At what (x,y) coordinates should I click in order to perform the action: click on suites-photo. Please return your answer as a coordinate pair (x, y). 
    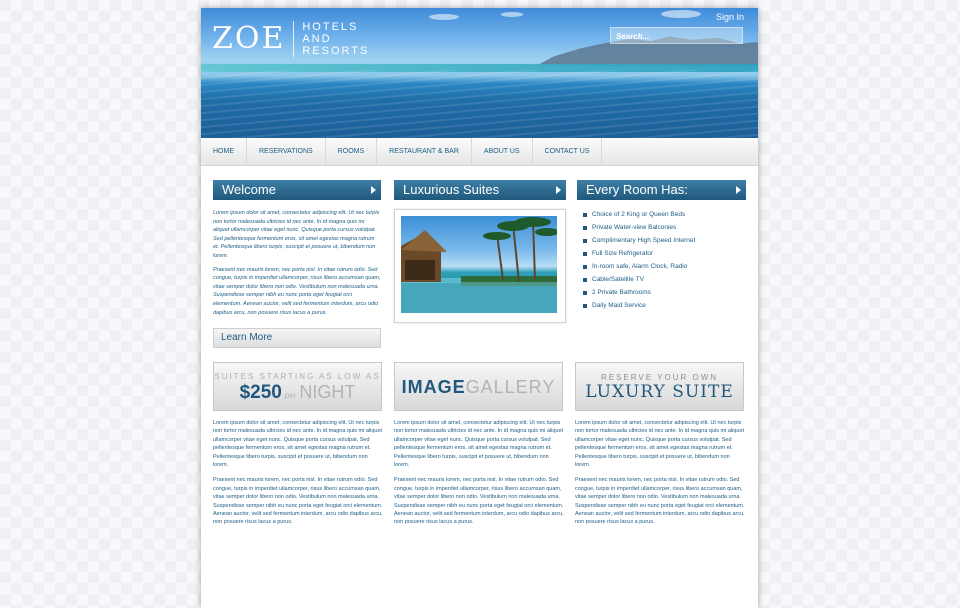
    Looking at the image, I should click on (480, 266).